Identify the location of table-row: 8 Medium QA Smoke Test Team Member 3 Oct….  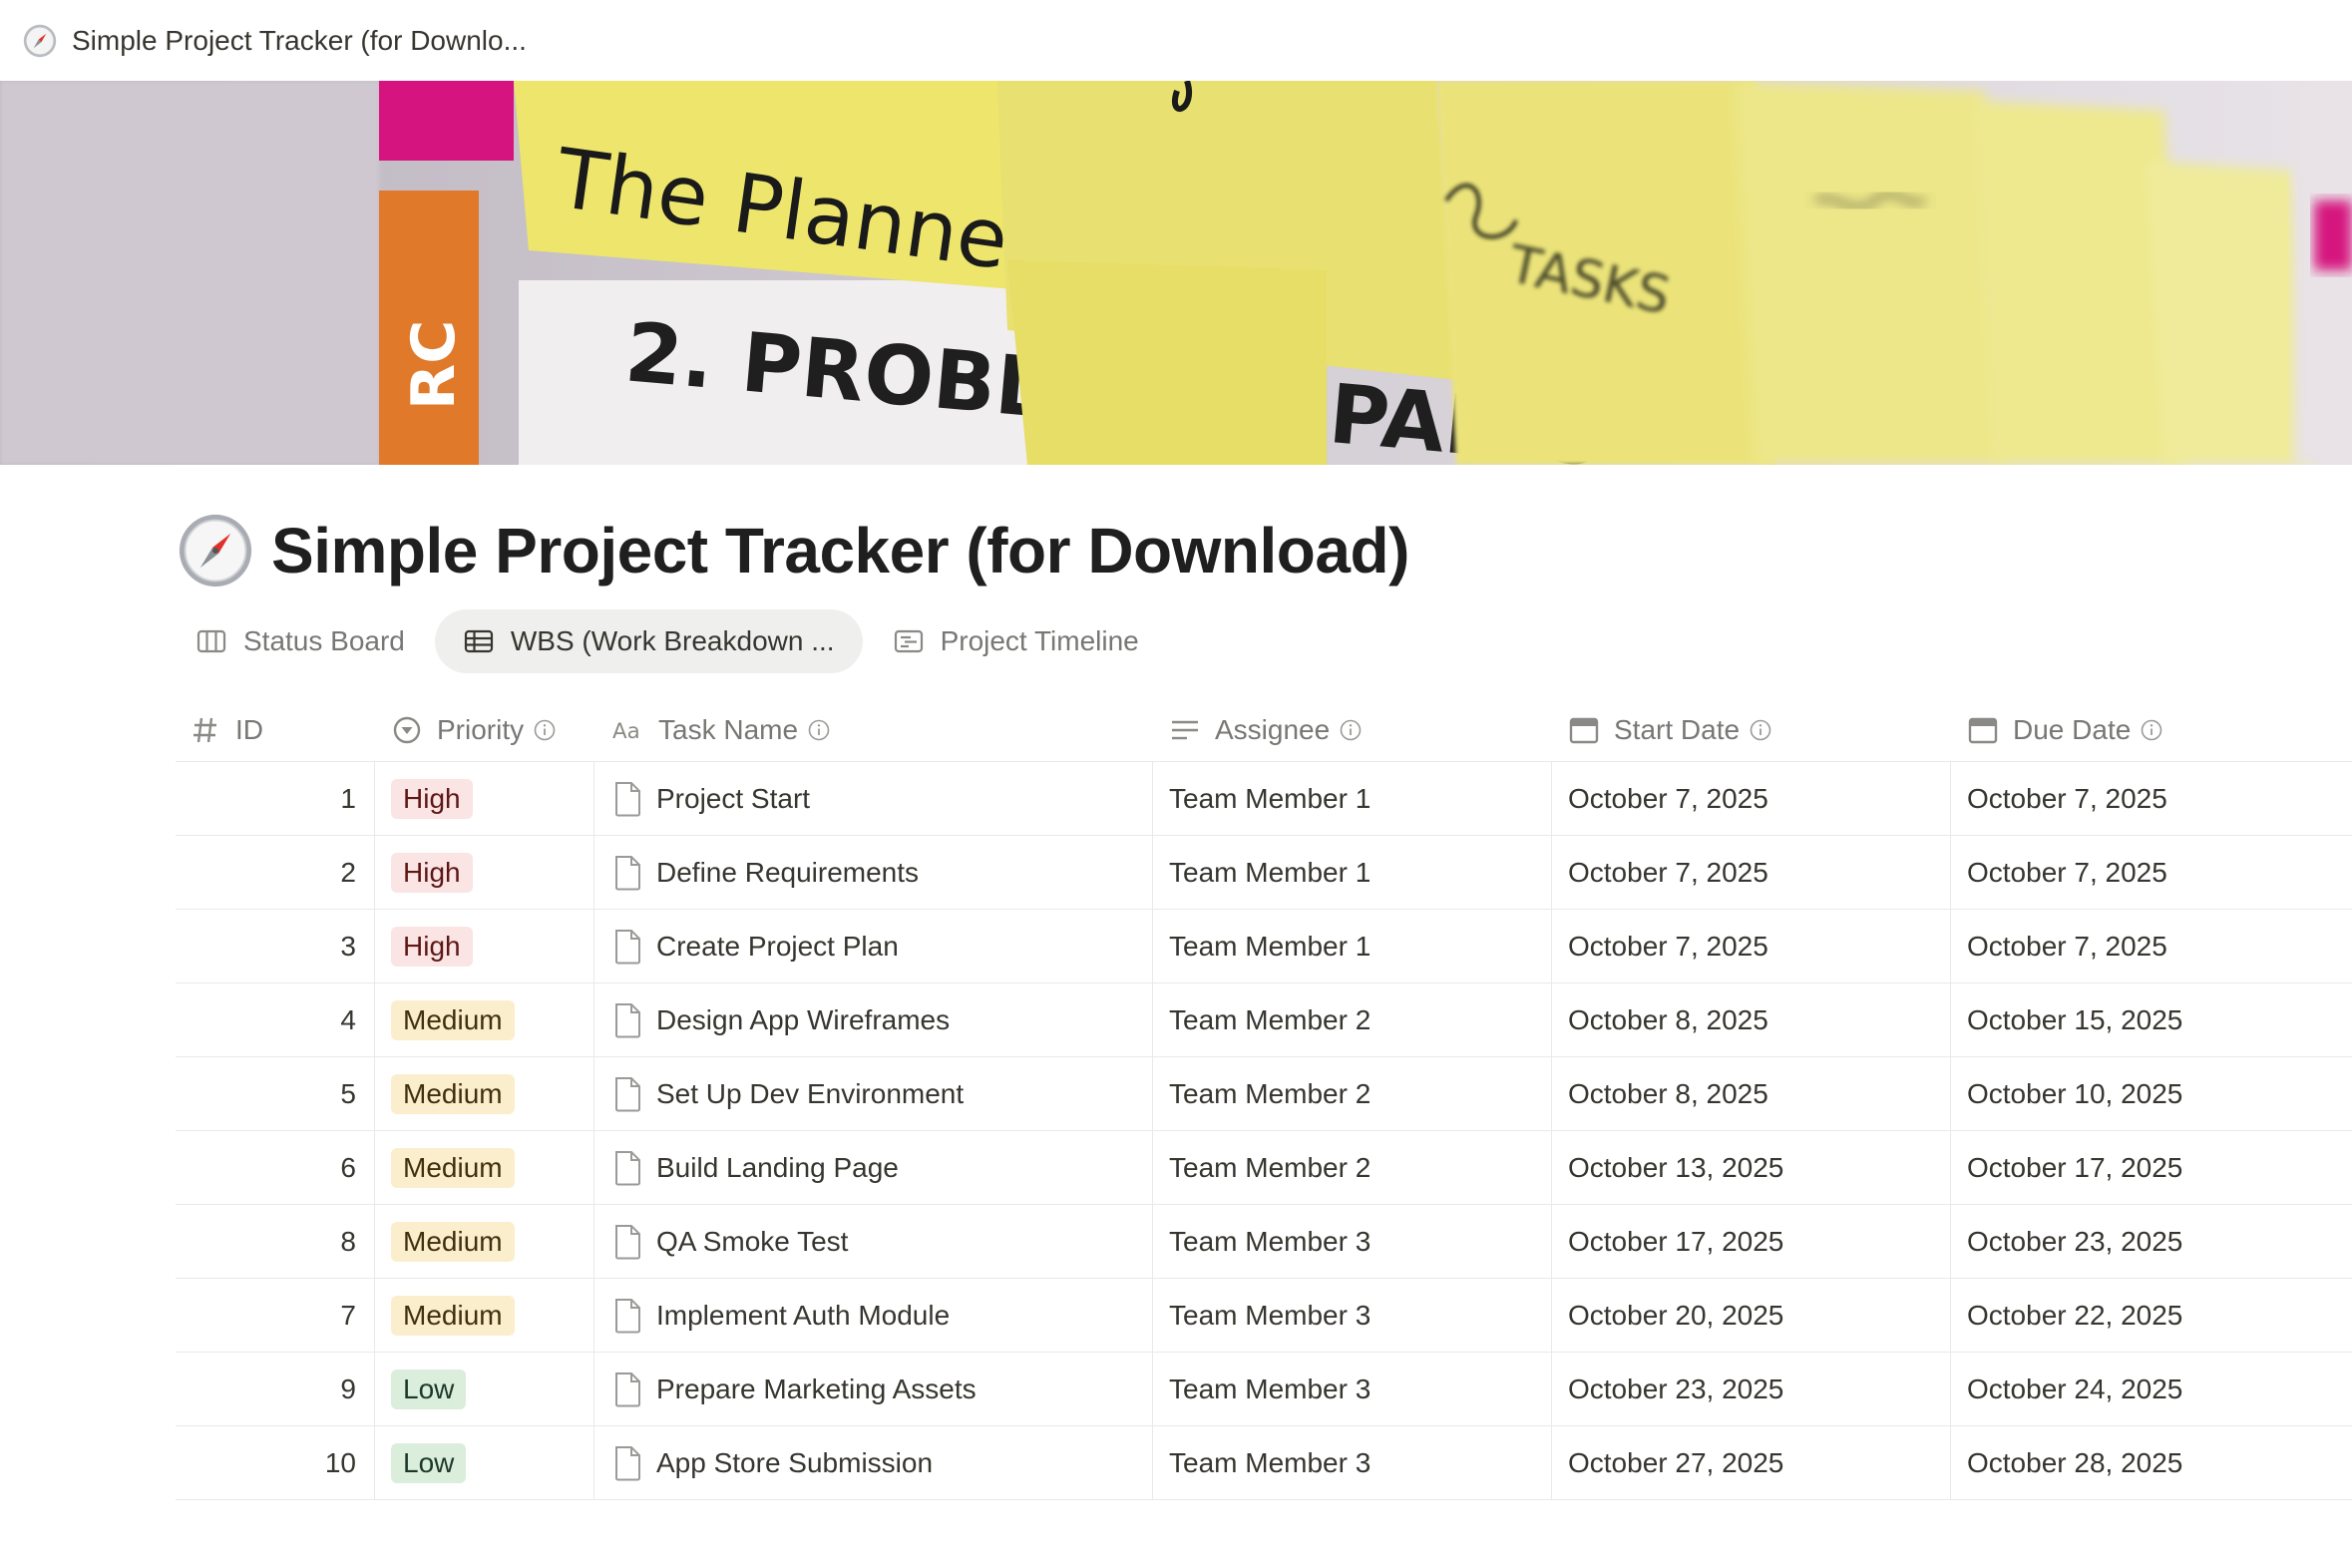
(1264, 1242).